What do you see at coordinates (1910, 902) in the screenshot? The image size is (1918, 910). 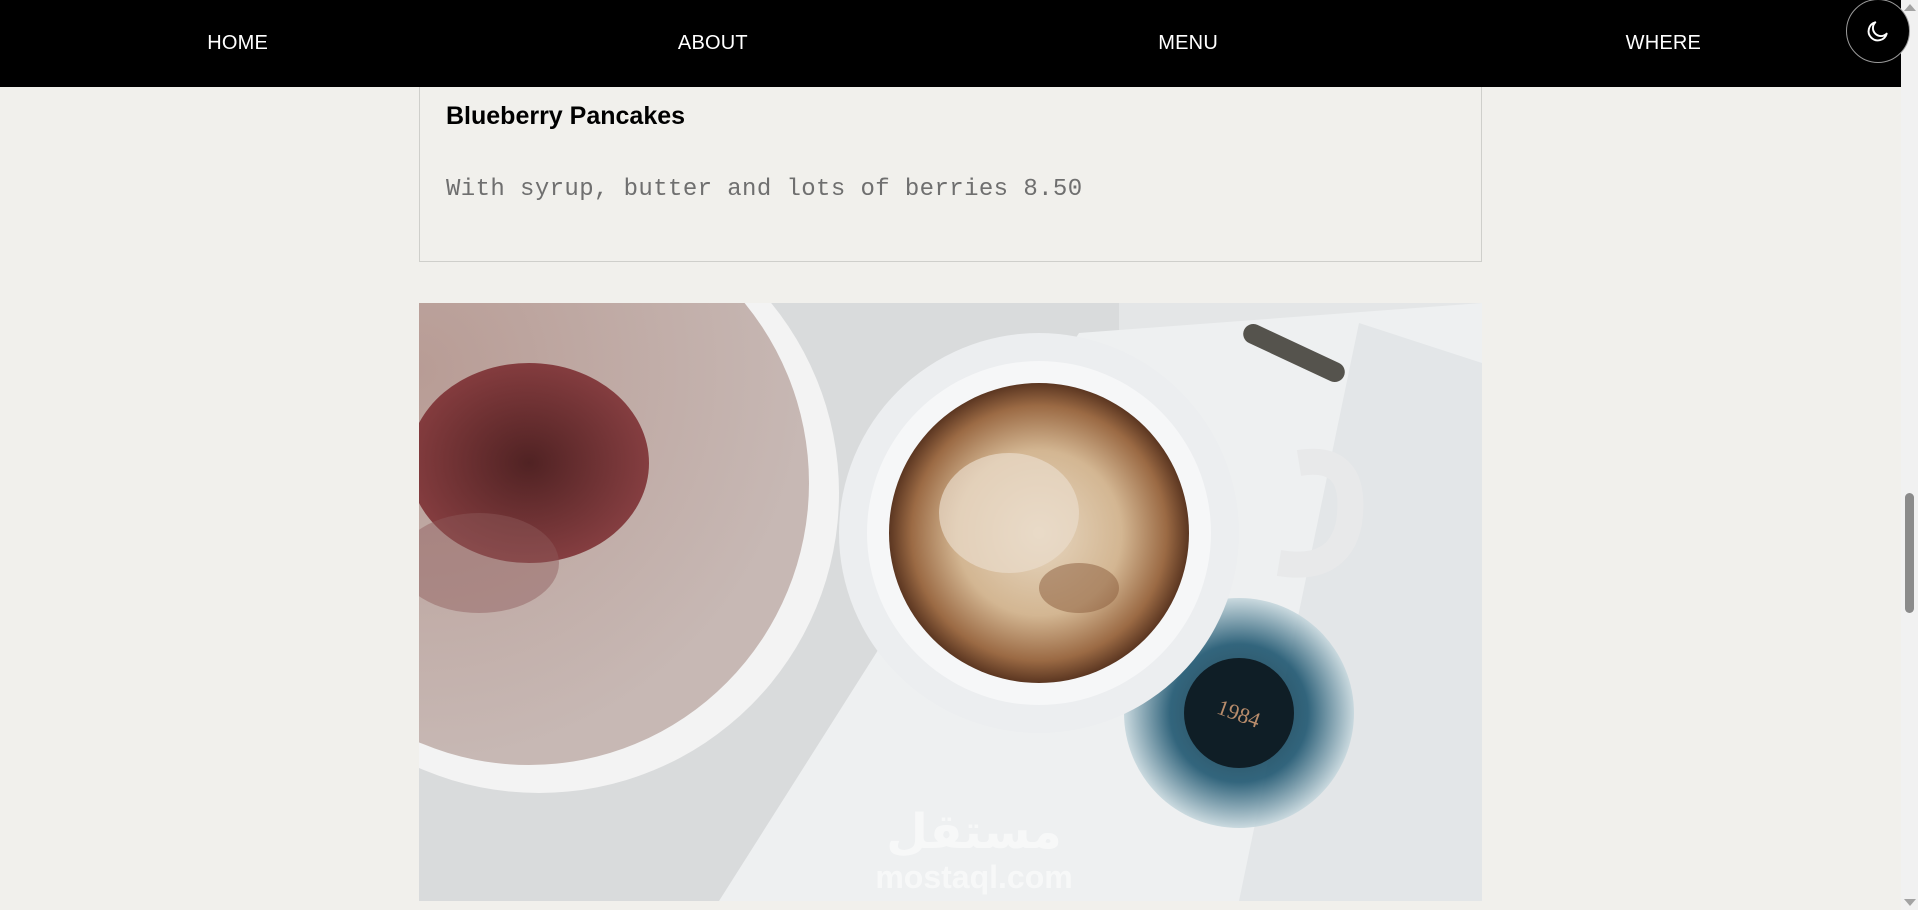 I see `scroll-down-arrow-icon` at bounding box center [1910, 902].